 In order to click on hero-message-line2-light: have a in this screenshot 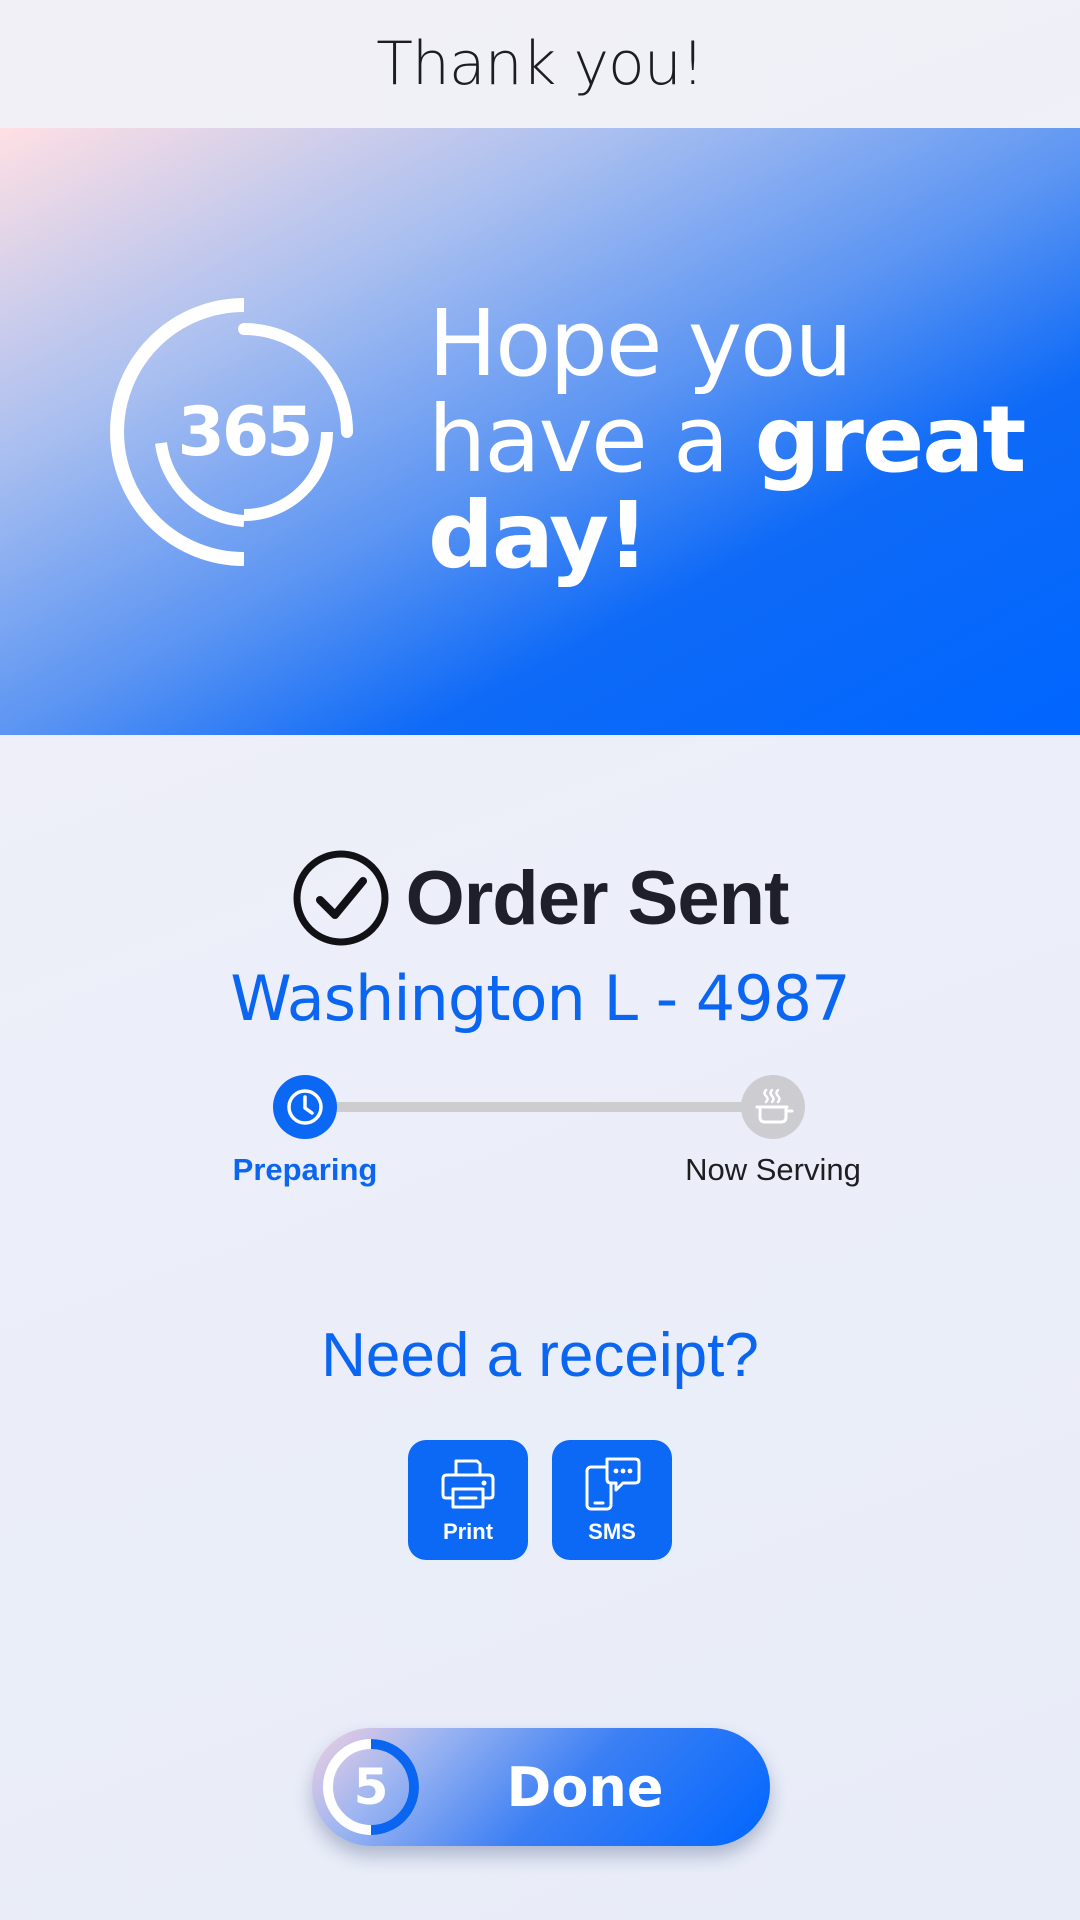, I will do `click(591, 439)`.